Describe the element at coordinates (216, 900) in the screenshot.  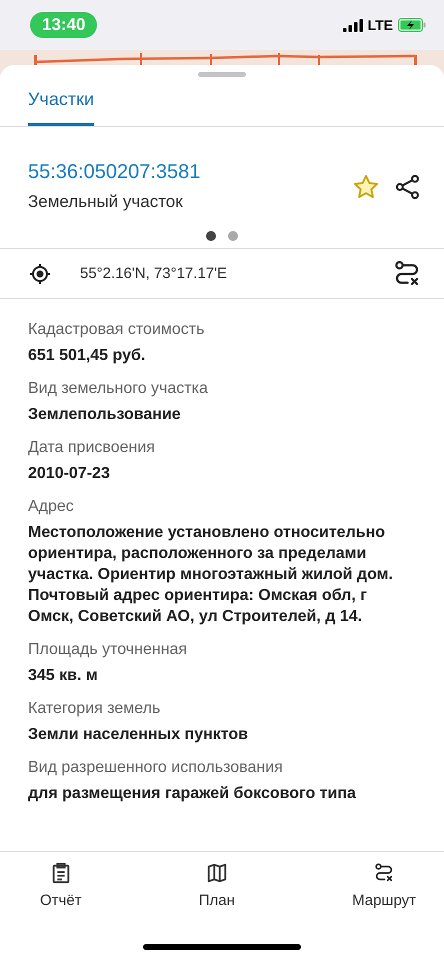
I see `nav-button: План` at that location.